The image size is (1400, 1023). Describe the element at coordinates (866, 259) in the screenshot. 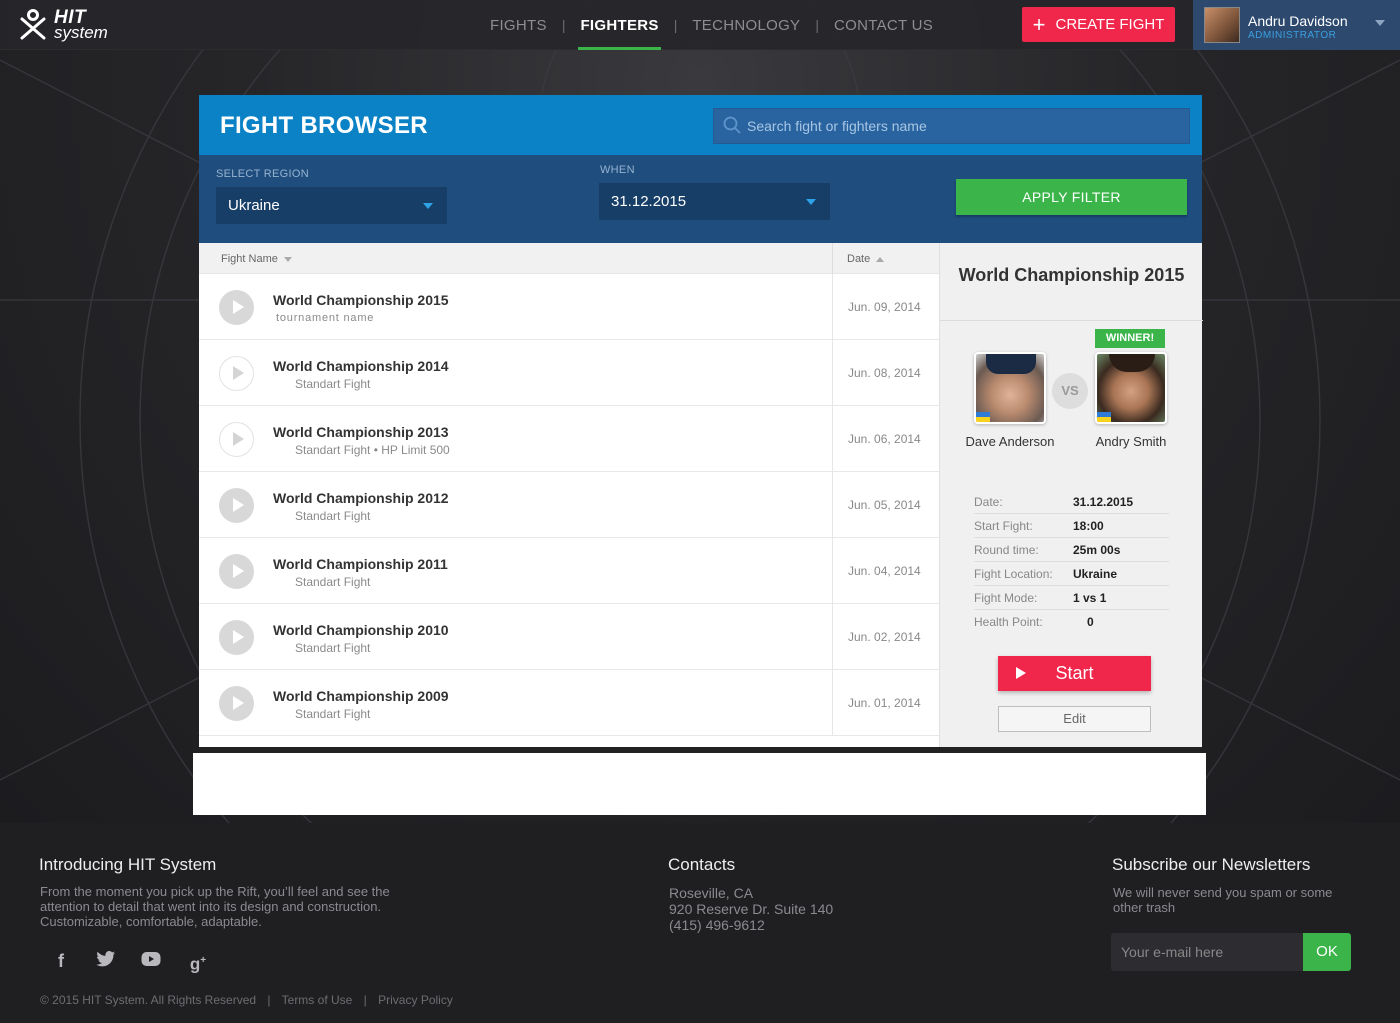

I see `column-header-date: Date` at that location.